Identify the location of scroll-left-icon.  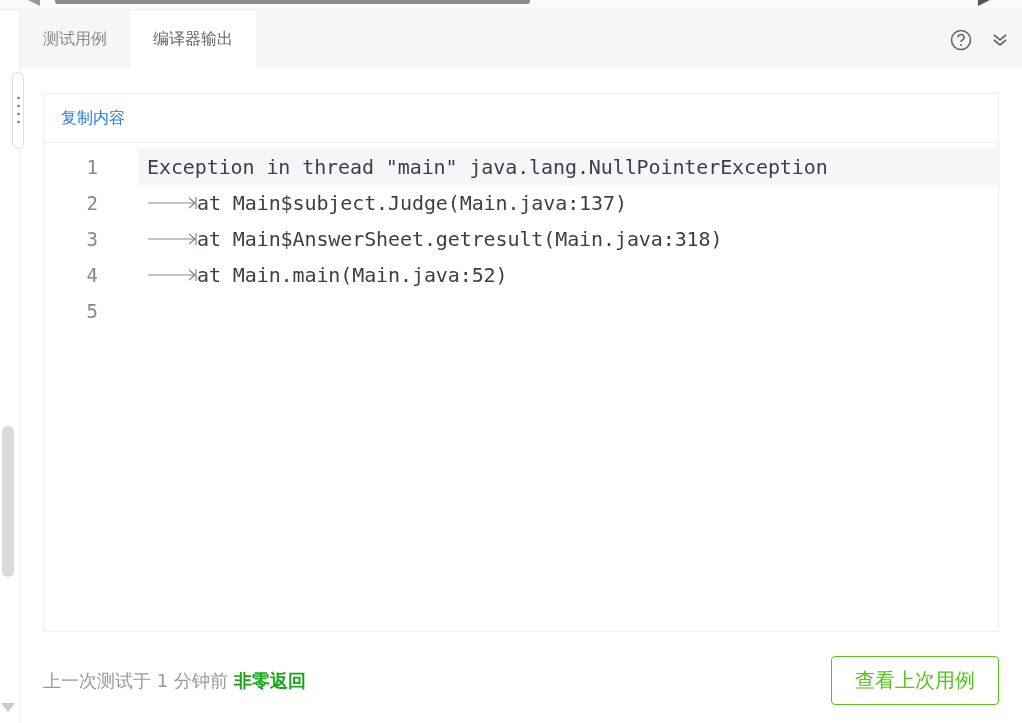
(34, 3).